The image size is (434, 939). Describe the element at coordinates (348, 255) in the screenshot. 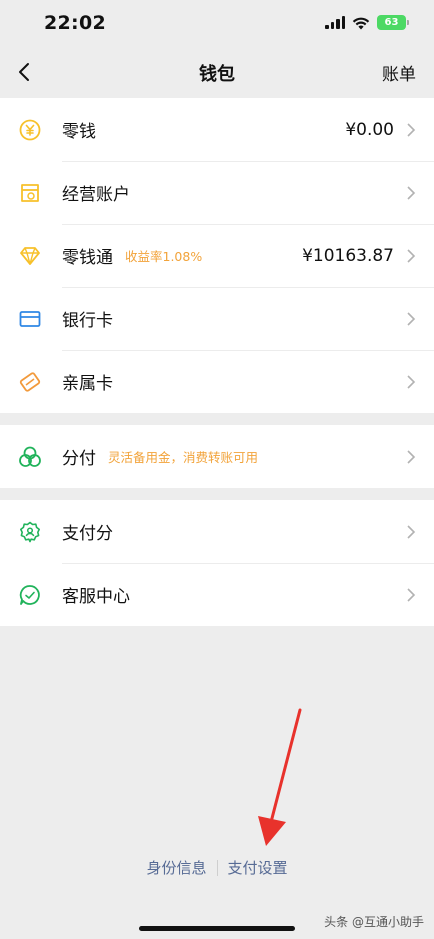

I see `lingqiantong-balance: ¥10163.87` at that location.